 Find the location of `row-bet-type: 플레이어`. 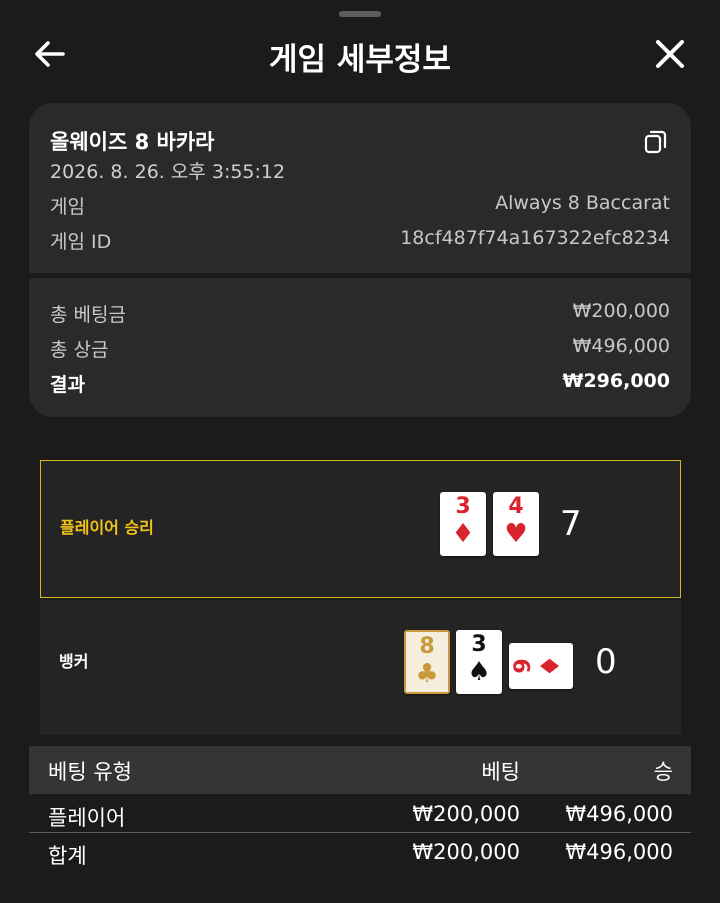

row-bet-type: 플레이어 is located at coordinates (87, 818).